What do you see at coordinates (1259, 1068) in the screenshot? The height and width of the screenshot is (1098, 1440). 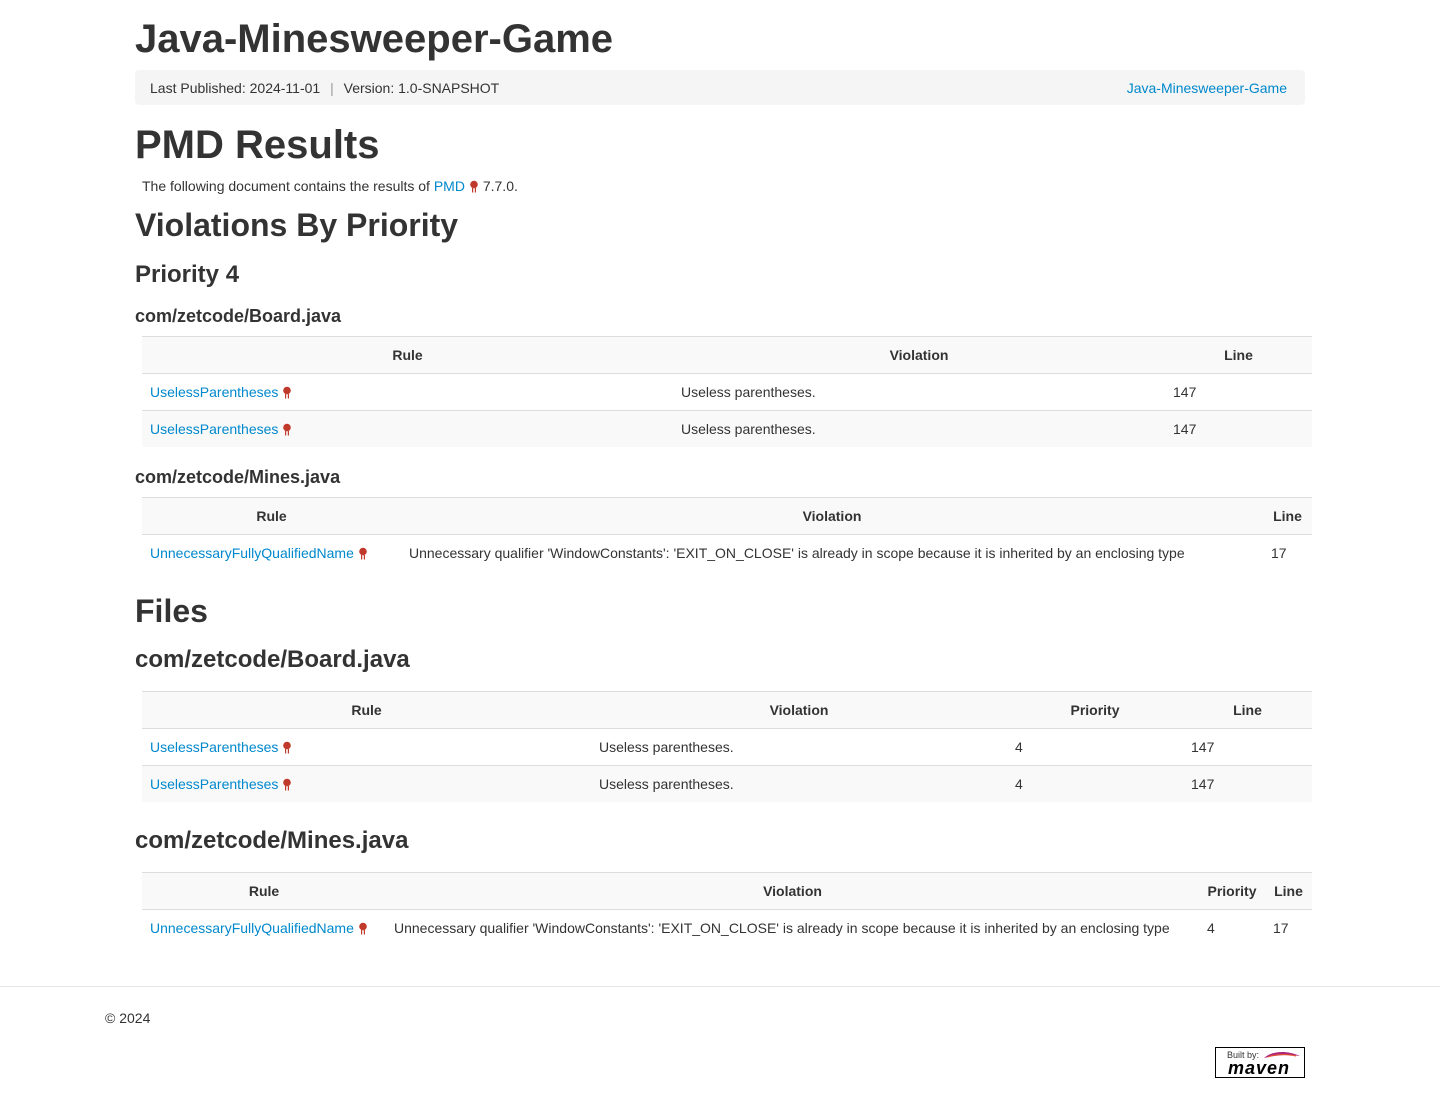 I see `badge-maven-word: maven` at bounding box center [1259, 1068].